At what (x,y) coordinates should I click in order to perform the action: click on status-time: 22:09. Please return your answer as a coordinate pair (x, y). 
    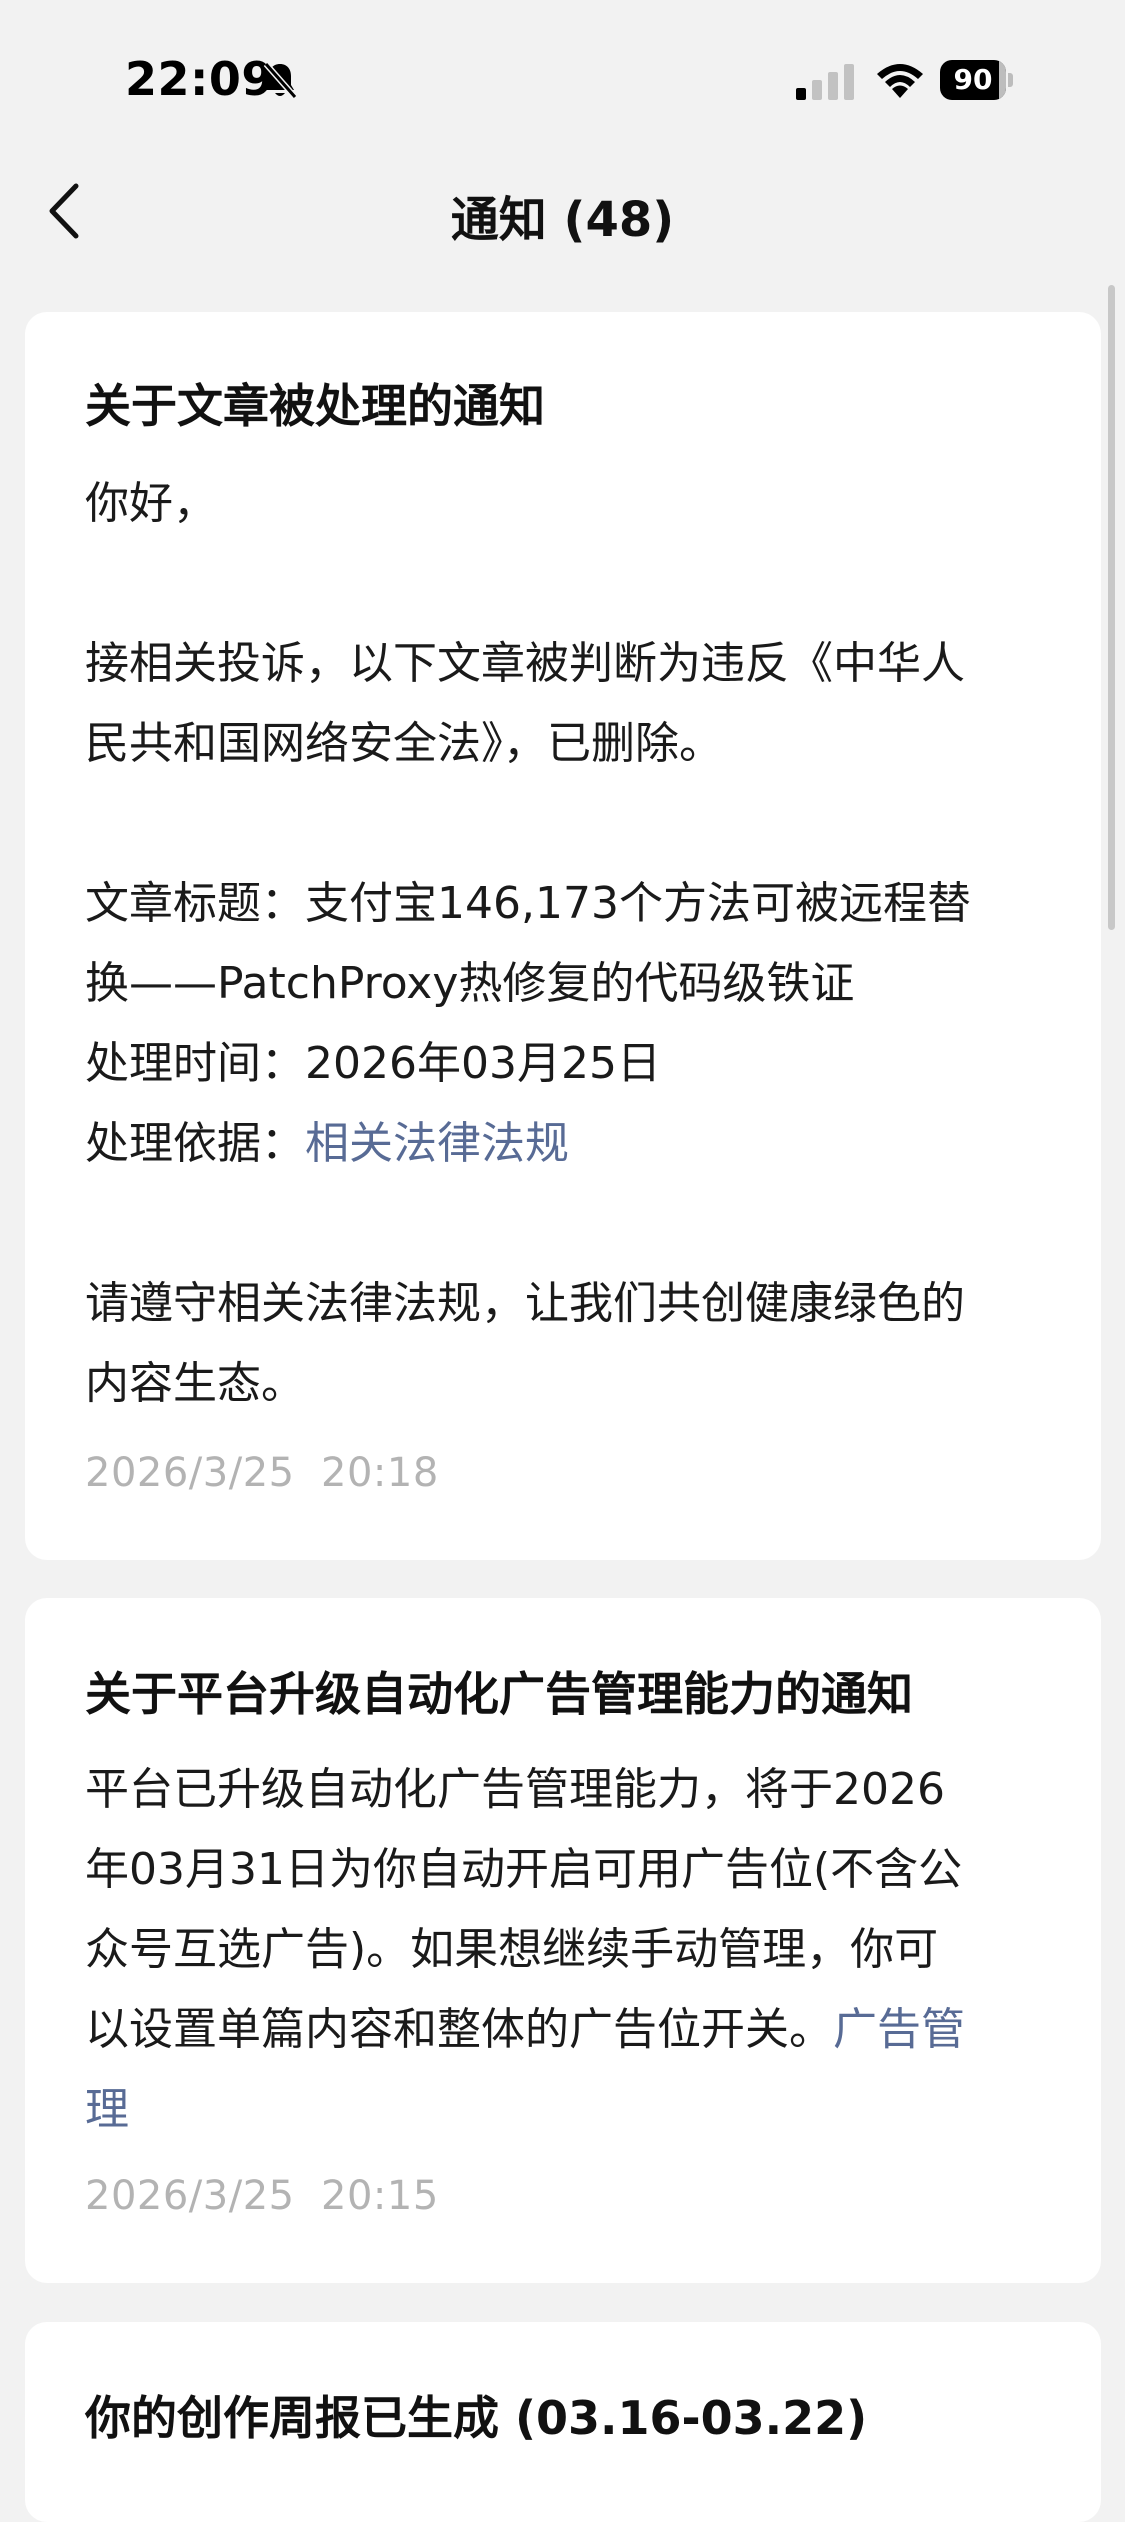
    Looking at the image, I should click on (199, 79).